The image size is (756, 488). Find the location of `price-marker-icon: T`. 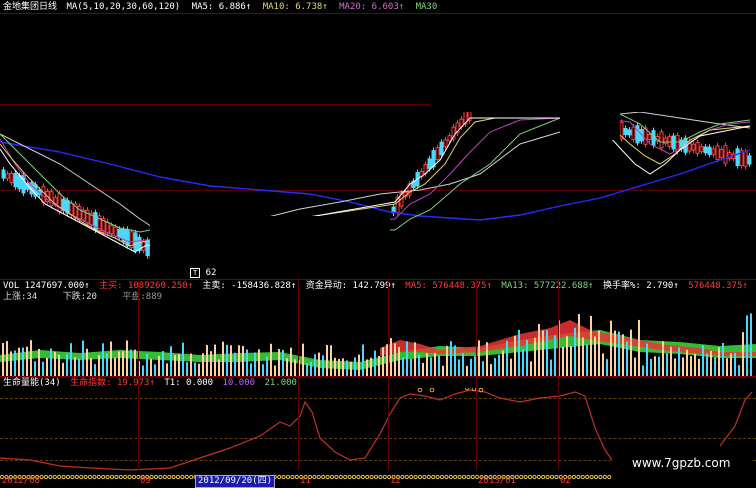

price-marker-icon: T is located at coordinates (195, 273).